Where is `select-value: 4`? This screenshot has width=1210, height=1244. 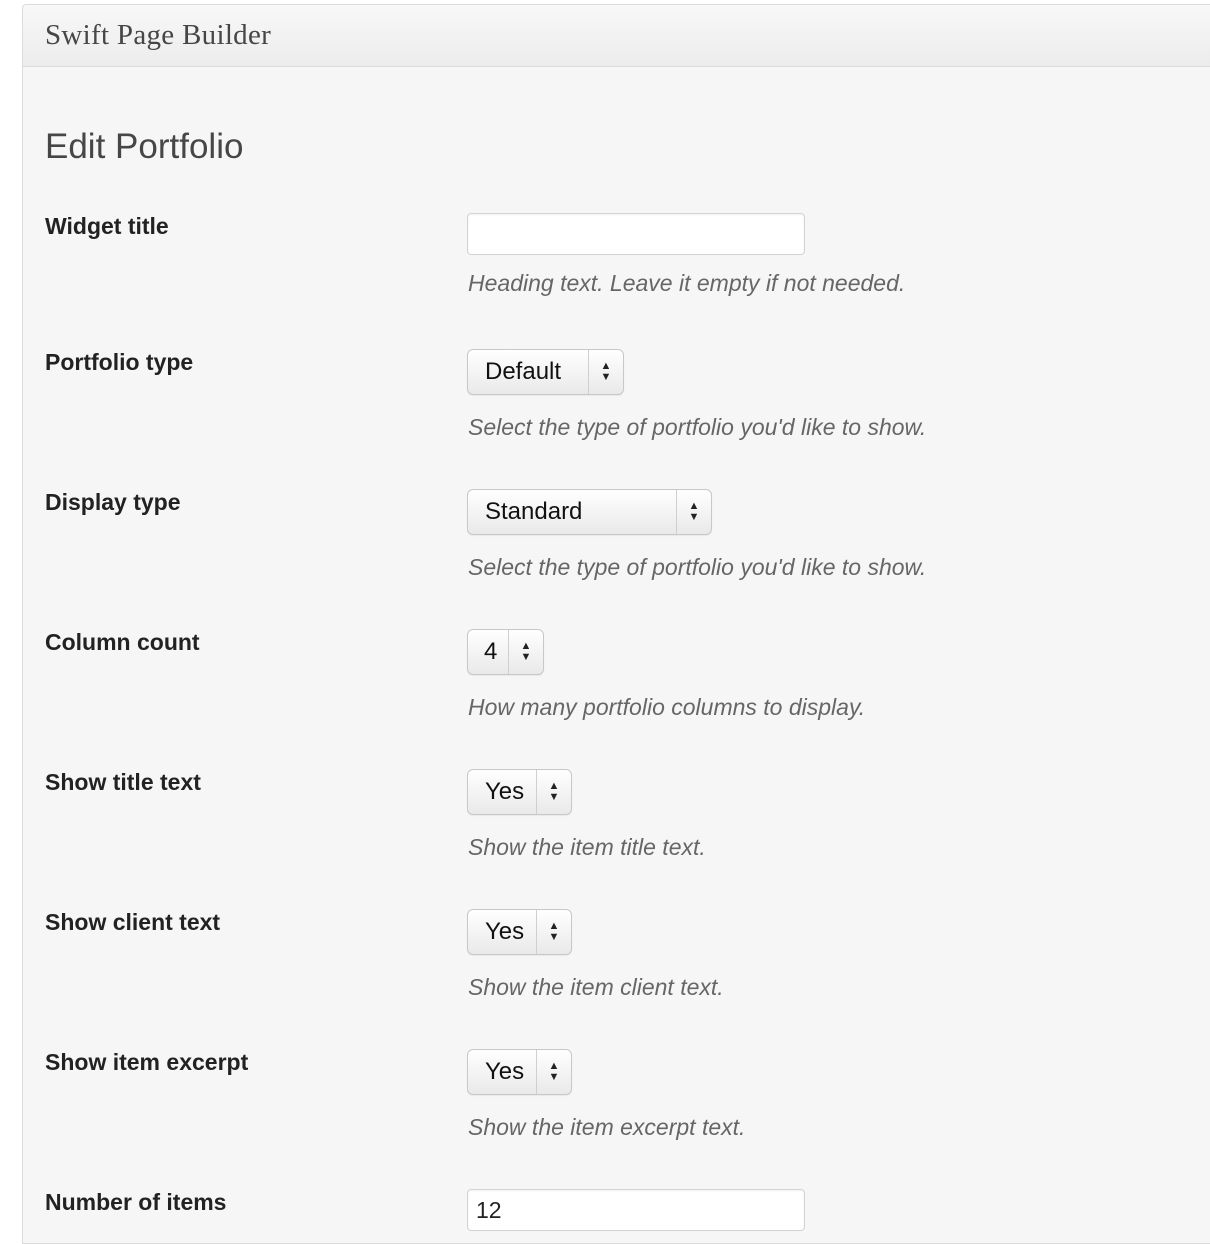 select-value: 4 is located at coordinates (491, 651).